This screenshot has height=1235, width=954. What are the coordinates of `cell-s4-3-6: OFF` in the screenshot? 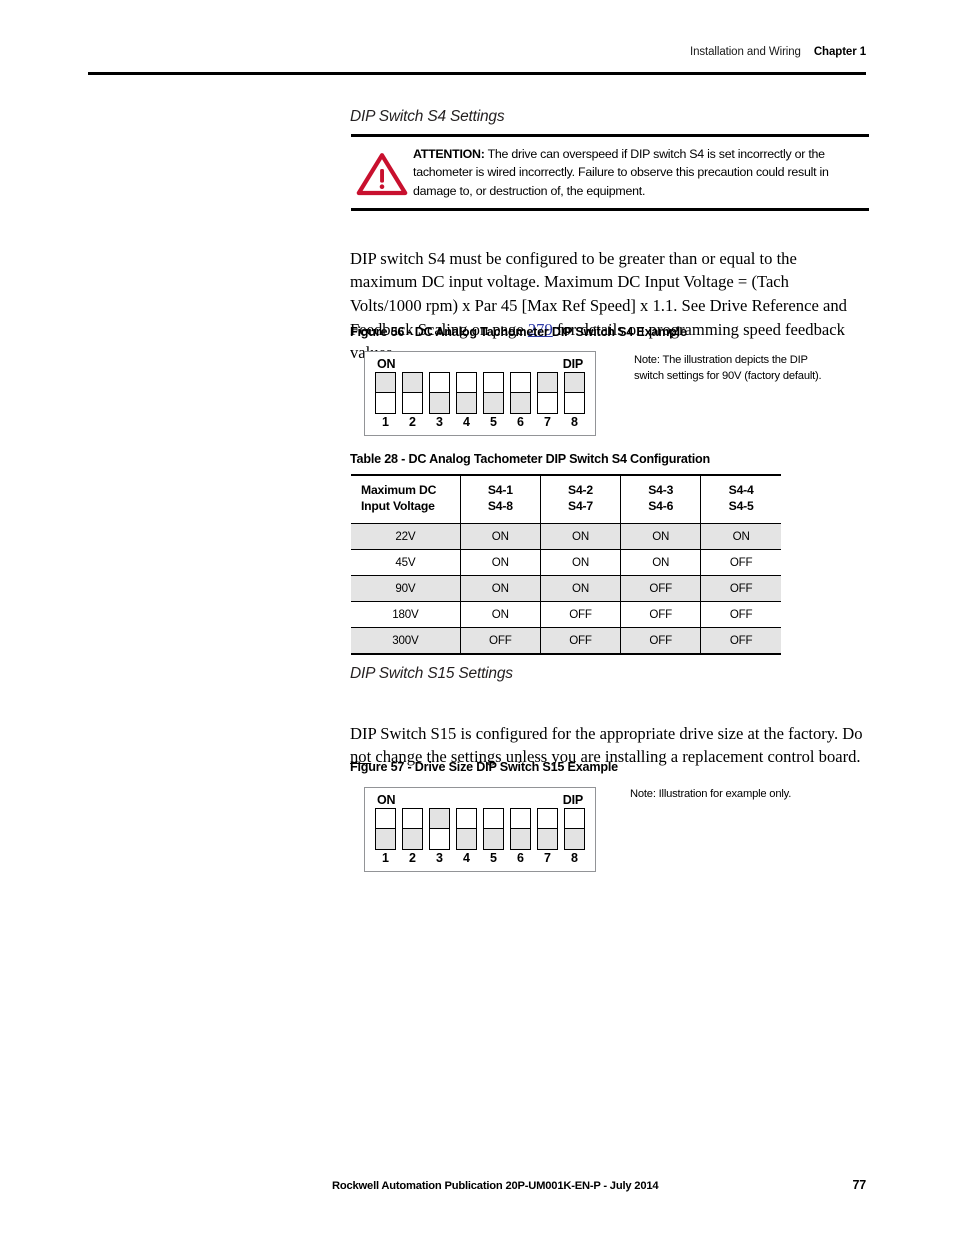 It's located at (660, 614).